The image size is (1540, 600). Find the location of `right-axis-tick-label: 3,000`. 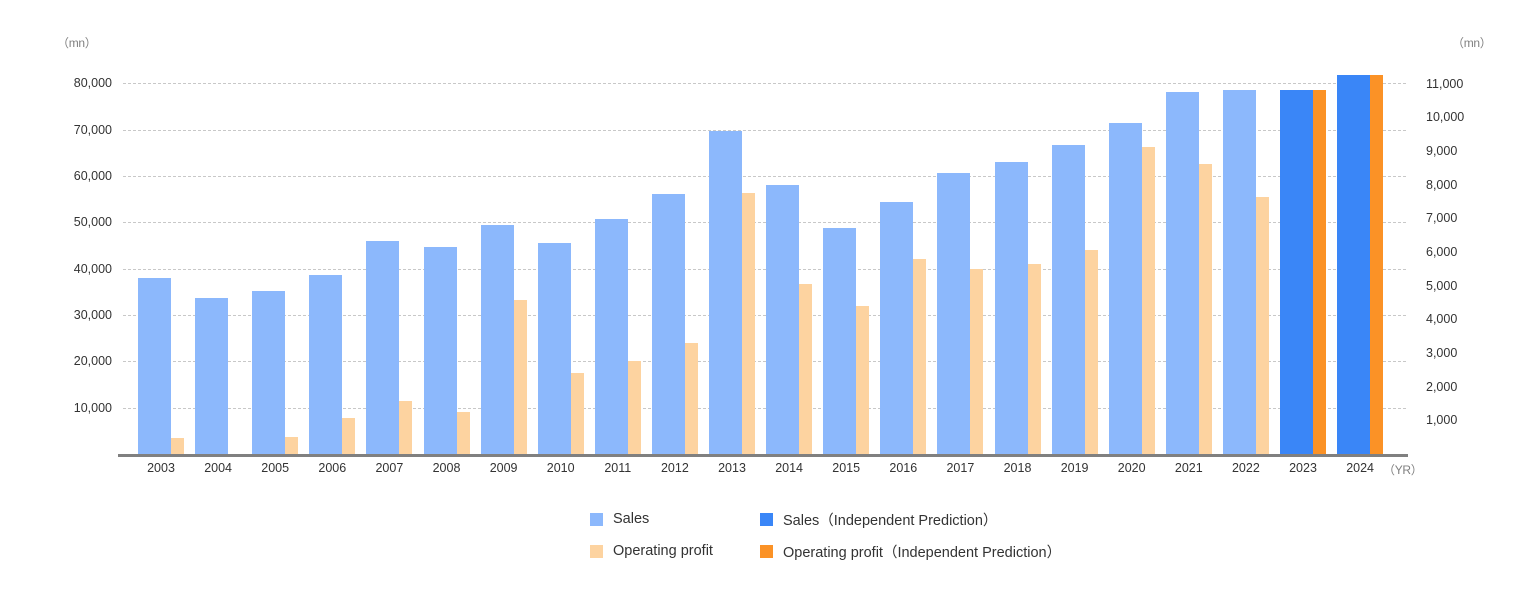

right-axis-tick-label: 3,000 is located at coordinates (1442, 352).